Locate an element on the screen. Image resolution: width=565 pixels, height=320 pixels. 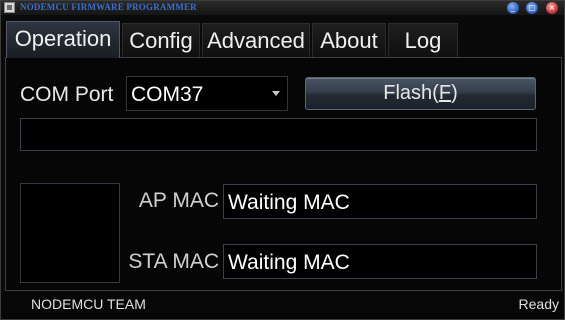
close-button: × is located at coordinates (552, 8).